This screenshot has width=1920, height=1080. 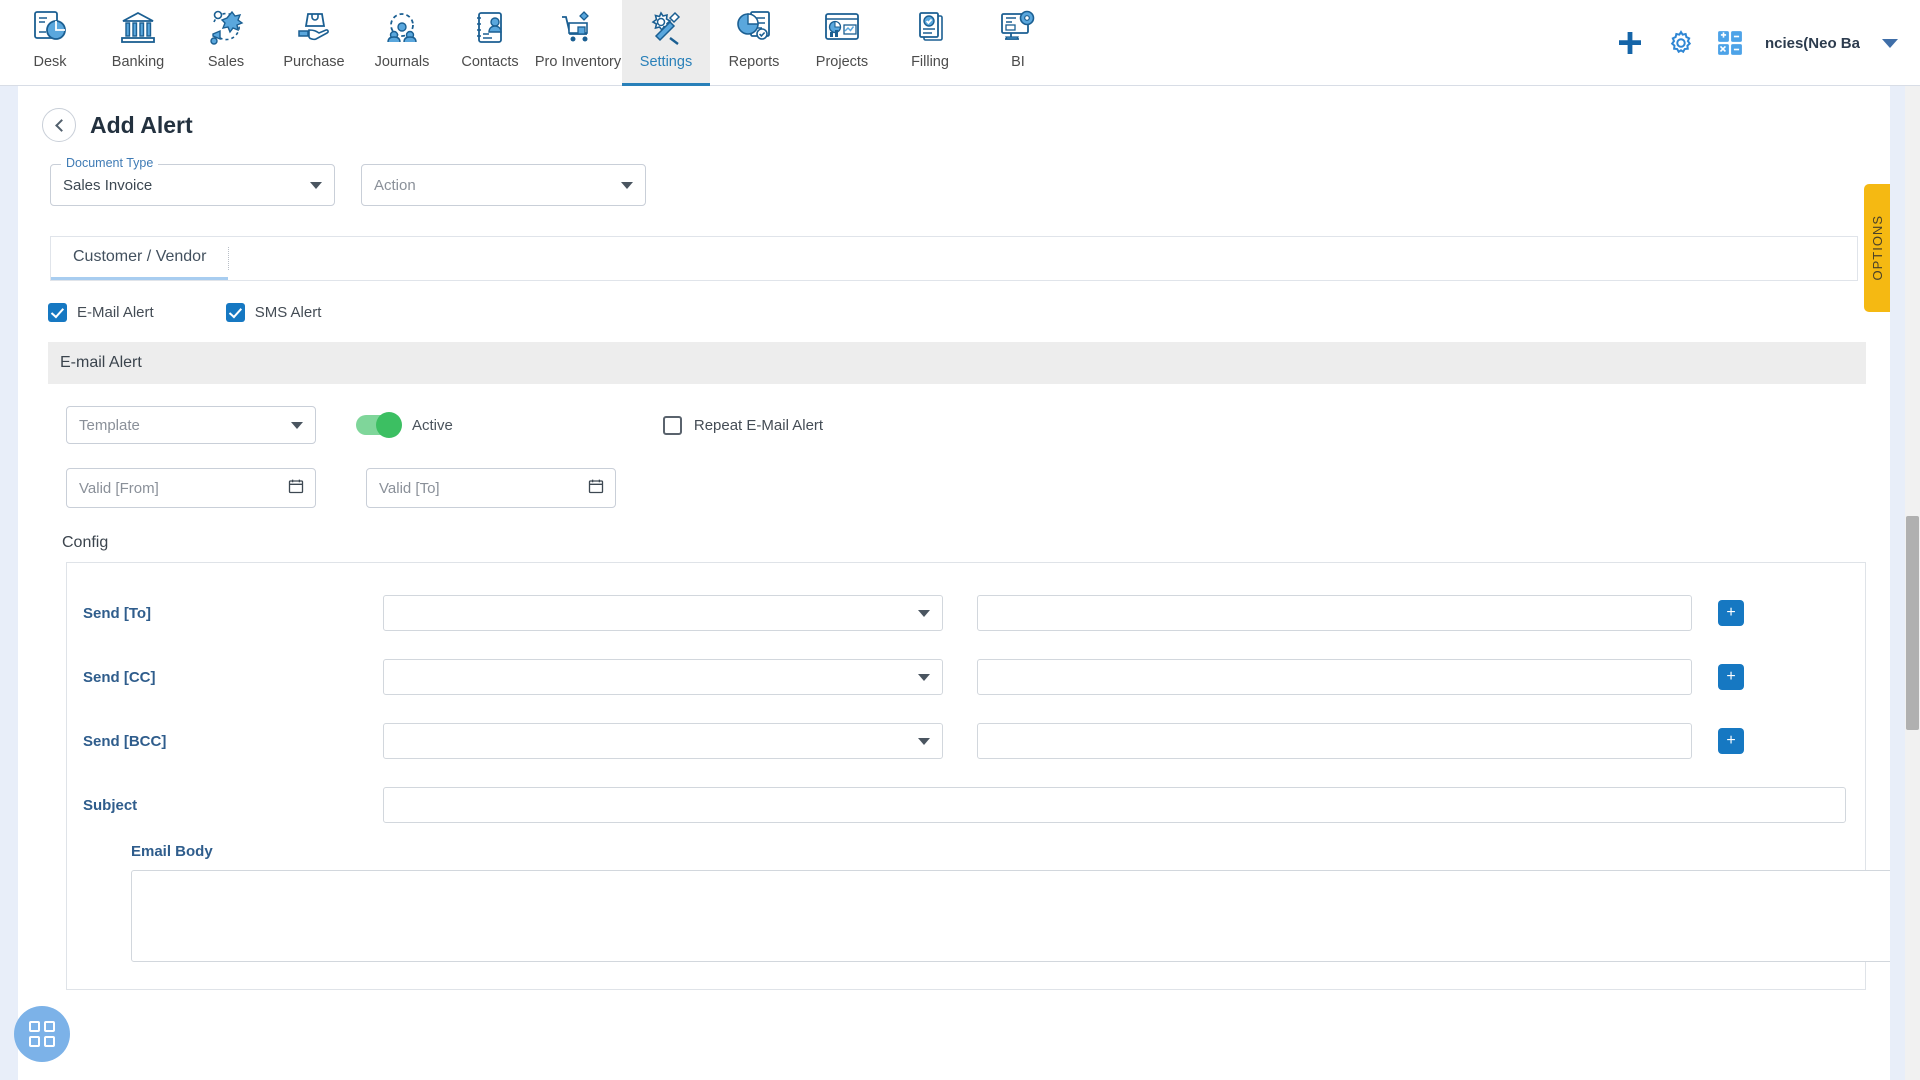 I want to click on nav-item-label: Reports, so click(x=754, y=62).